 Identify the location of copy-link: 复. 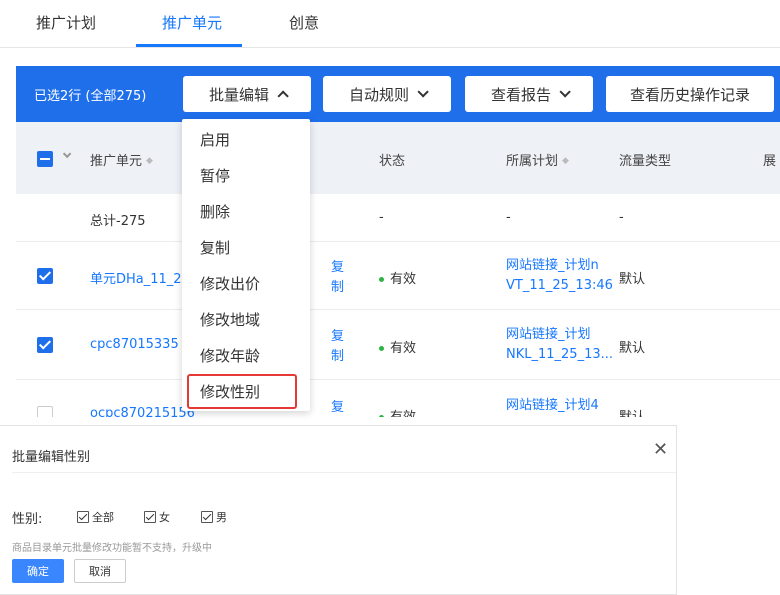
(337, 405).